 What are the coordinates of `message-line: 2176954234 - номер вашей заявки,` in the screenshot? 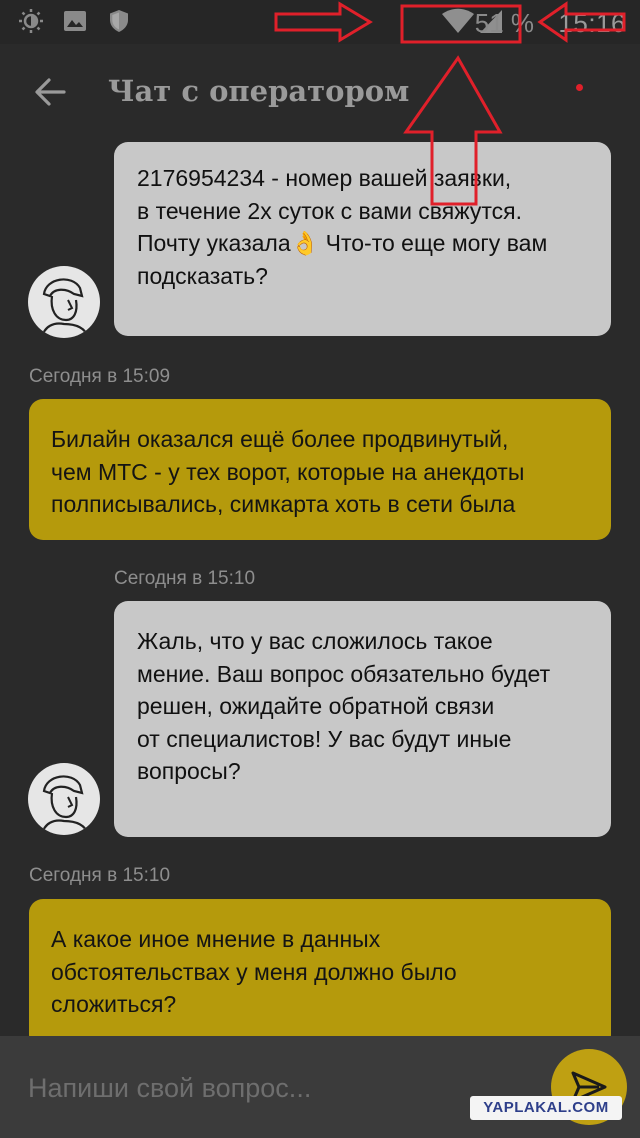 It's located at (324, 178).